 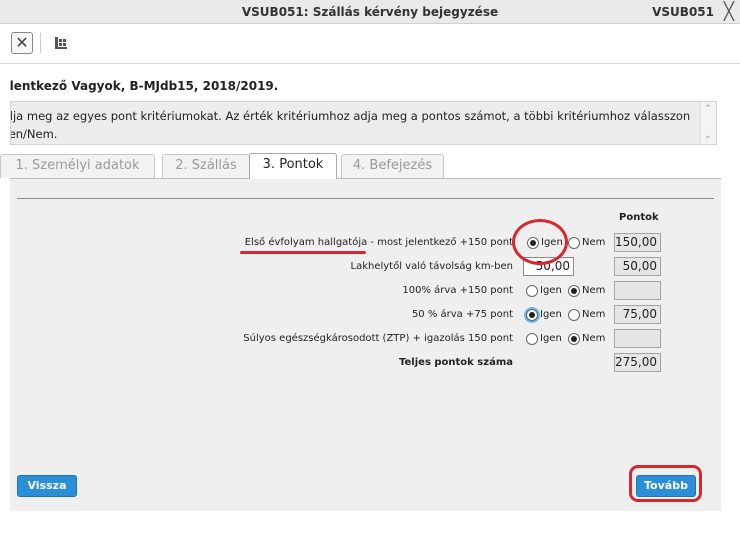 I want to click on row-orphan-100-no-label: Nem, so click(x=594, y=290).